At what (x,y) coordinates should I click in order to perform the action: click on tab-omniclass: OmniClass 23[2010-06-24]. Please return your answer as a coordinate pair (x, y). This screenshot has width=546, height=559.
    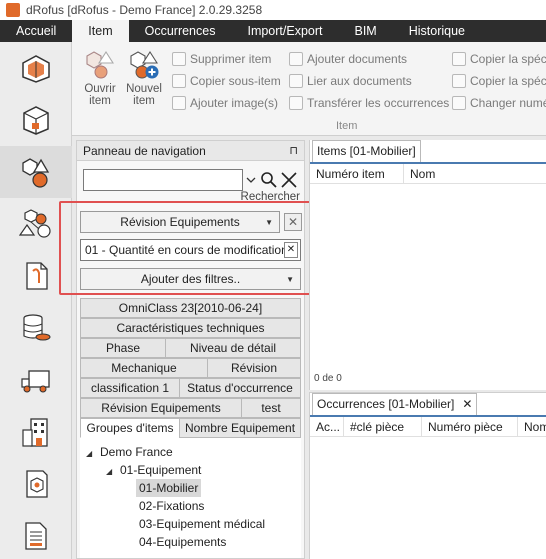
    Looking at the image, I should click on (190, 308).